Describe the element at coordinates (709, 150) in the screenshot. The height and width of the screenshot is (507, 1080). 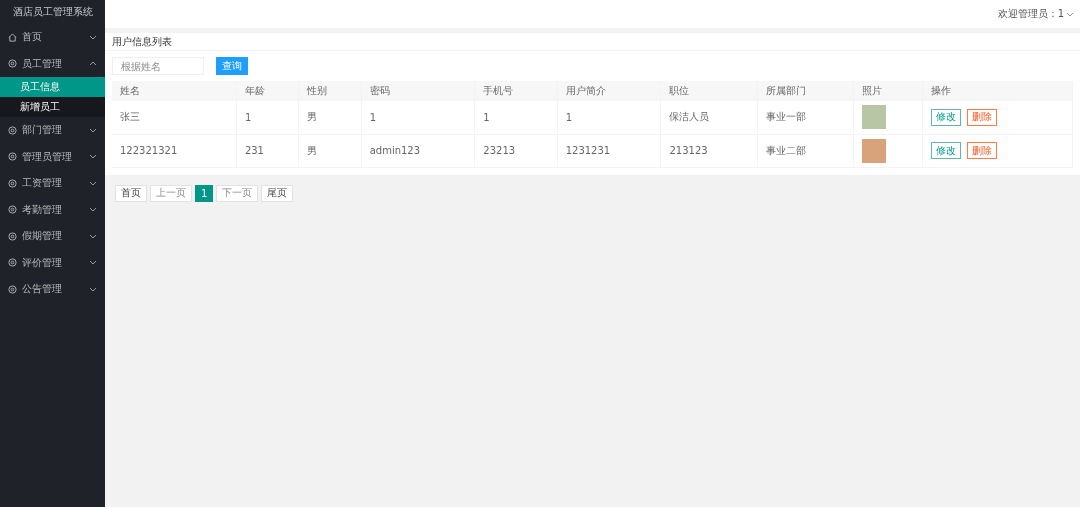
I see `table-cell: 213123` at that location.